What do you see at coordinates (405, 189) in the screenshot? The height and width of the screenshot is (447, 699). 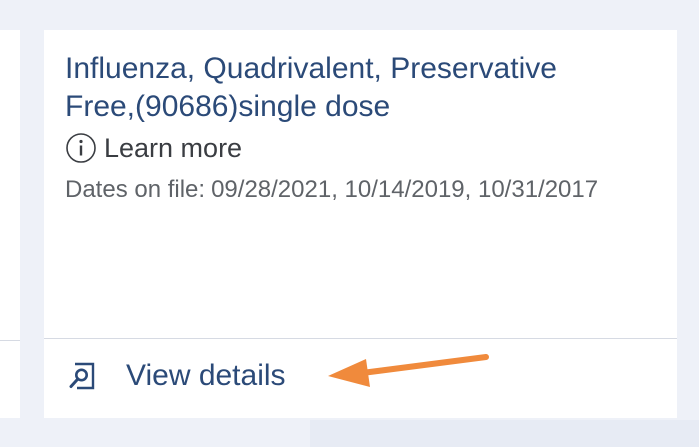 I see `dates-value: 09/28/2021, 10/14/2019, 10/31/2017` at bounding box center [405, 189].